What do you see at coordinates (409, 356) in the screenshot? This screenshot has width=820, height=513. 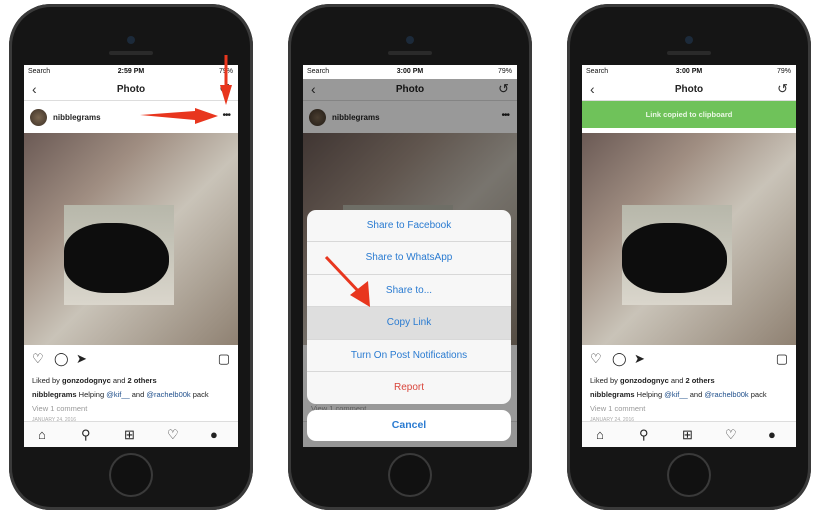 I see `action-turn-on-post-notifications: Turn On Post Notifications` at bounding box center [409, 356].